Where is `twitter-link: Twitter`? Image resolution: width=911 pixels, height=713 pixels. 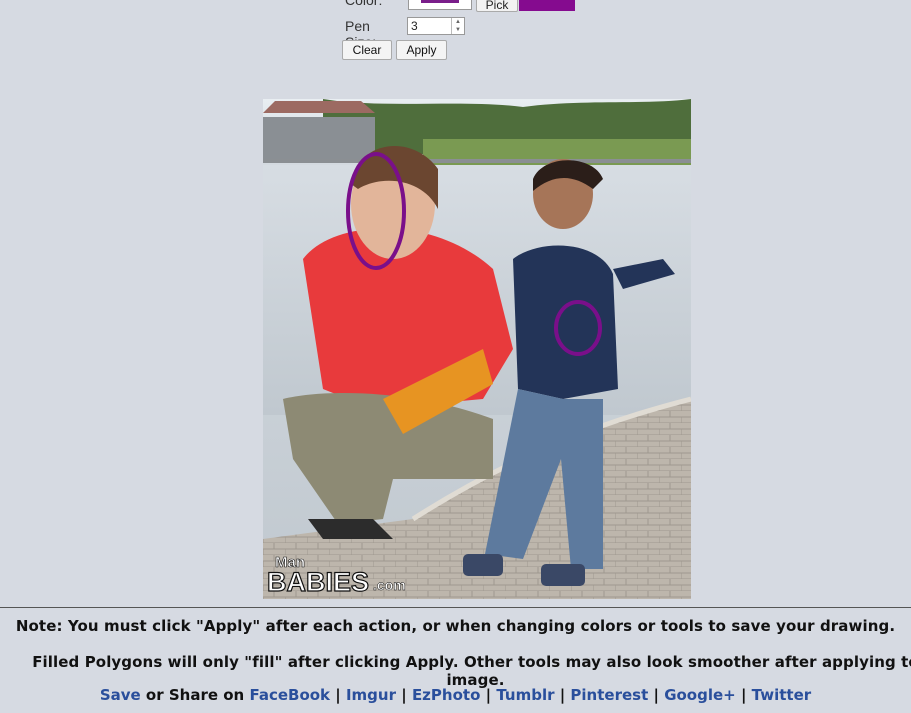
twitter-link: Twitter is located at coordinates (782, 695).